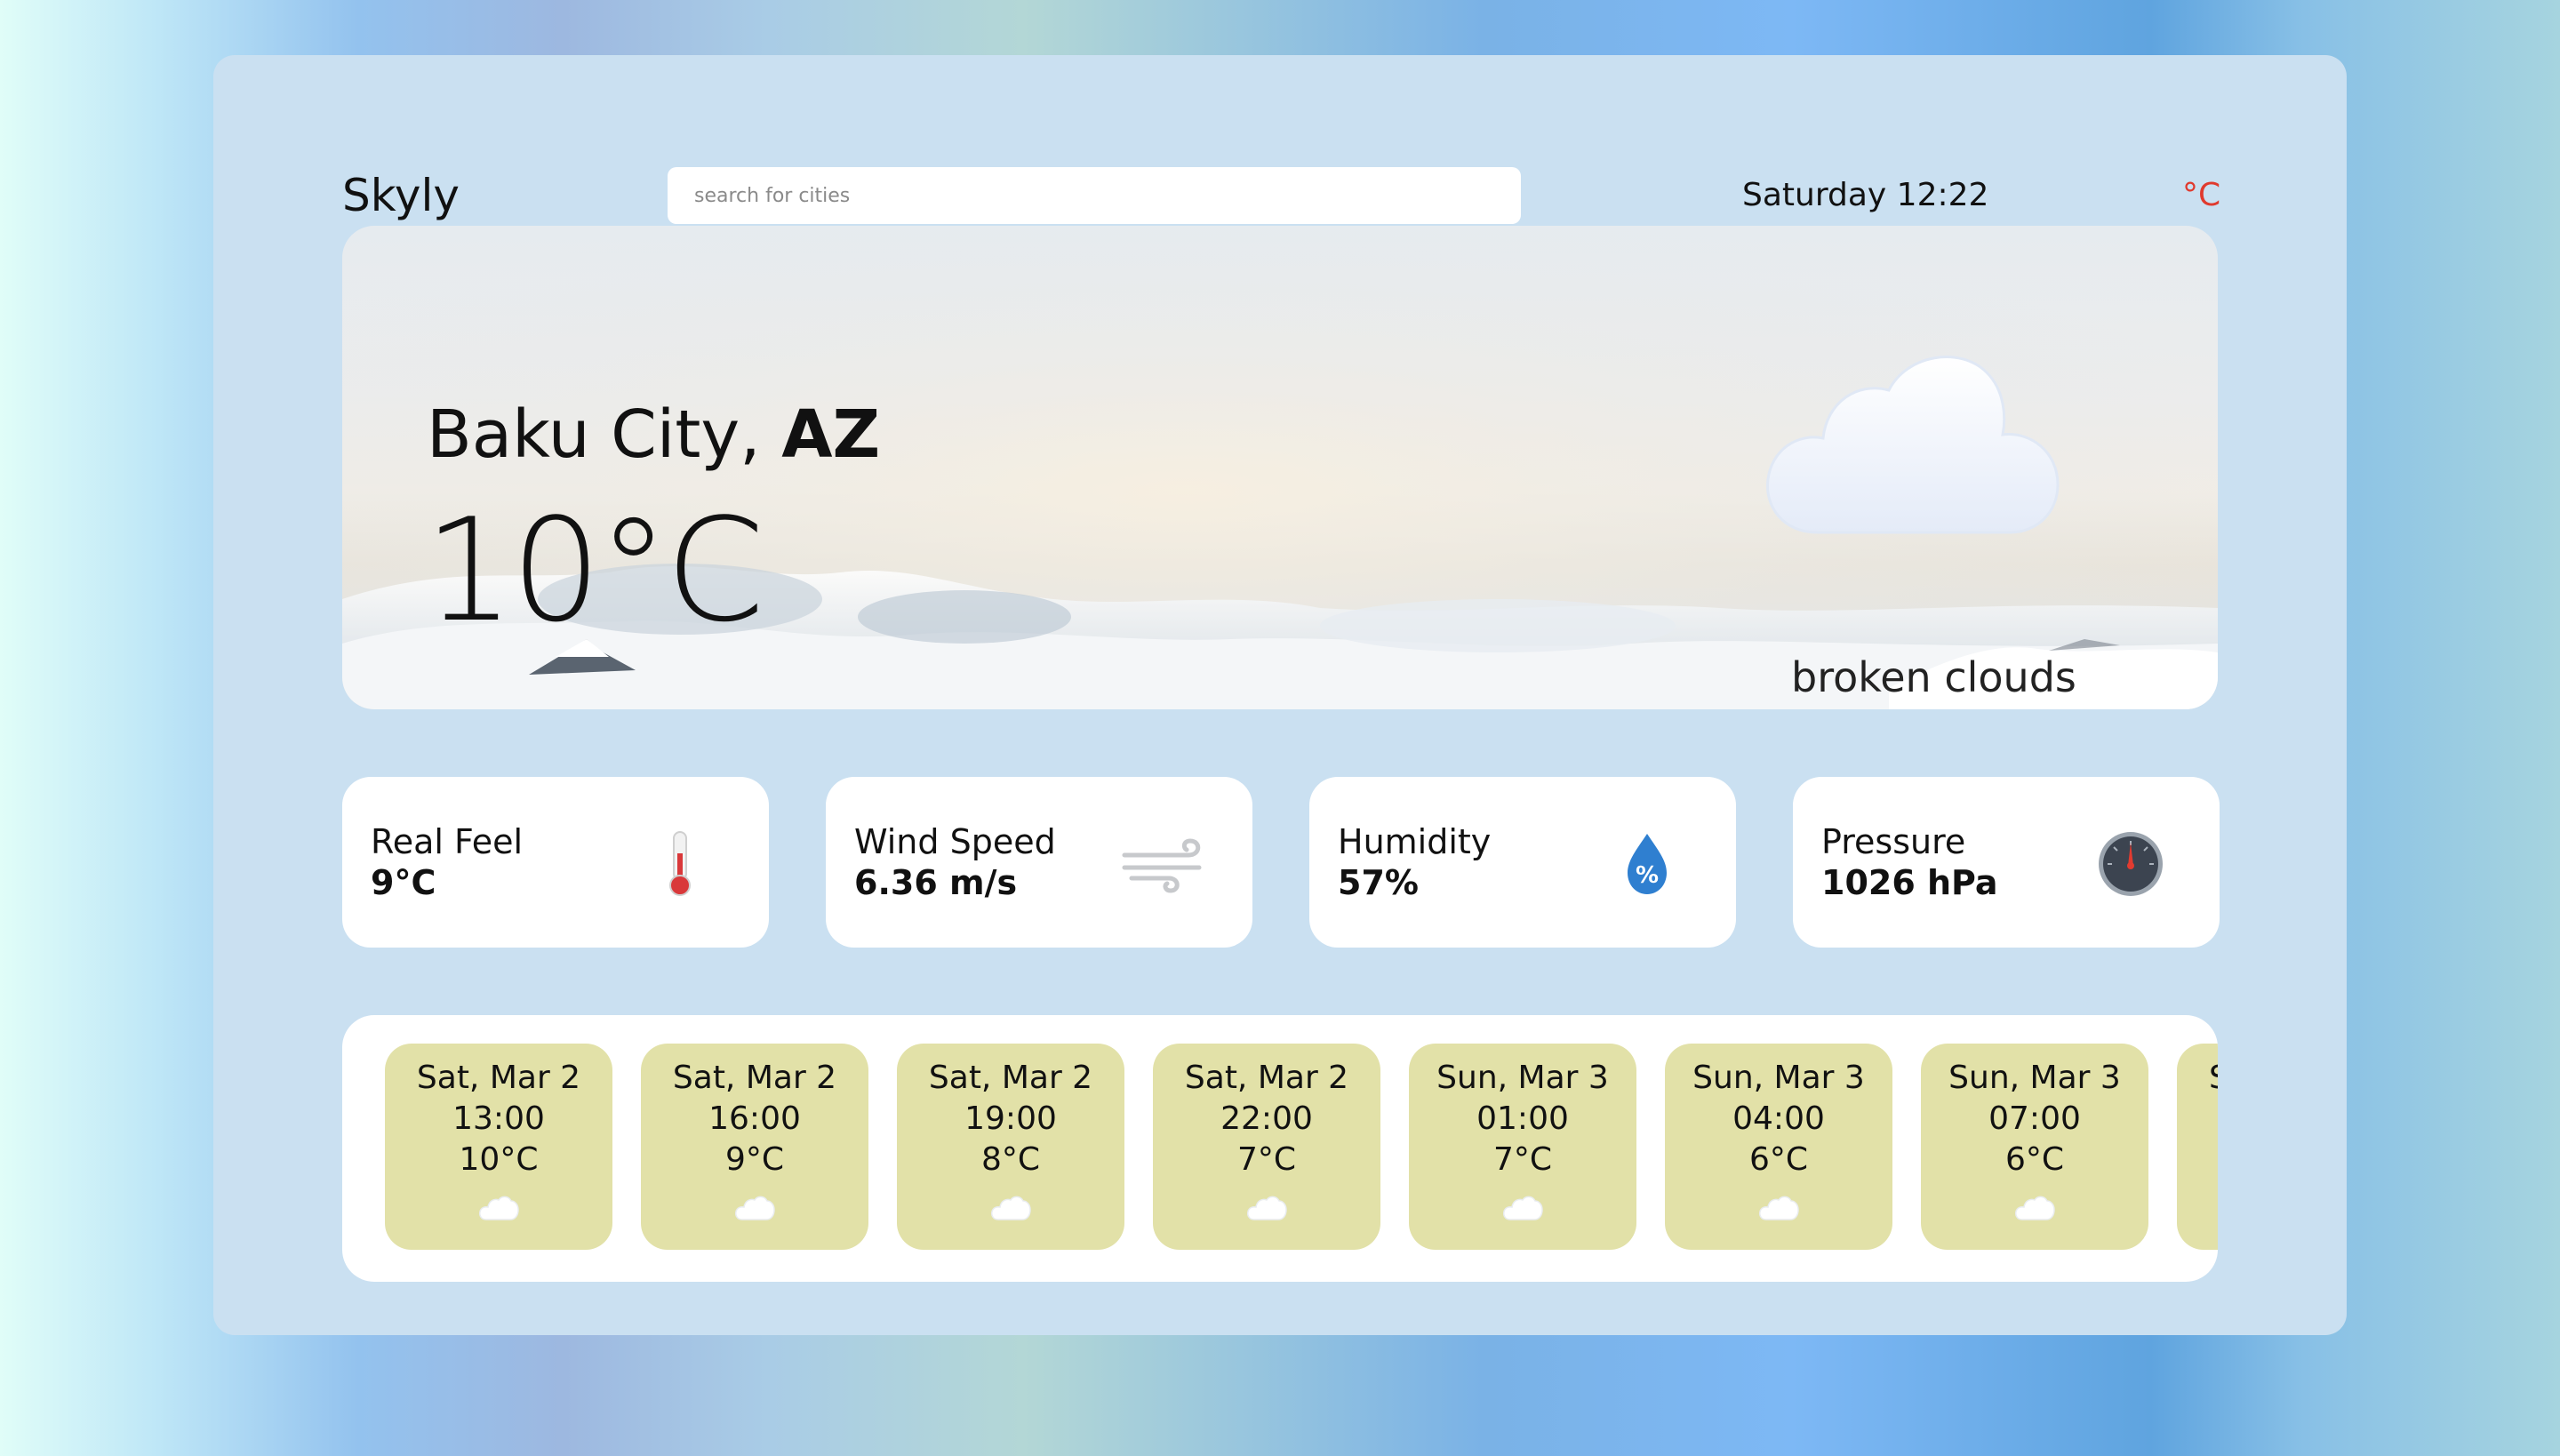  What do you see at coordinates (1266, 1118) in the screenshot?
I see `forecast-time: 22:00` at bounding box center [1266, 1118].